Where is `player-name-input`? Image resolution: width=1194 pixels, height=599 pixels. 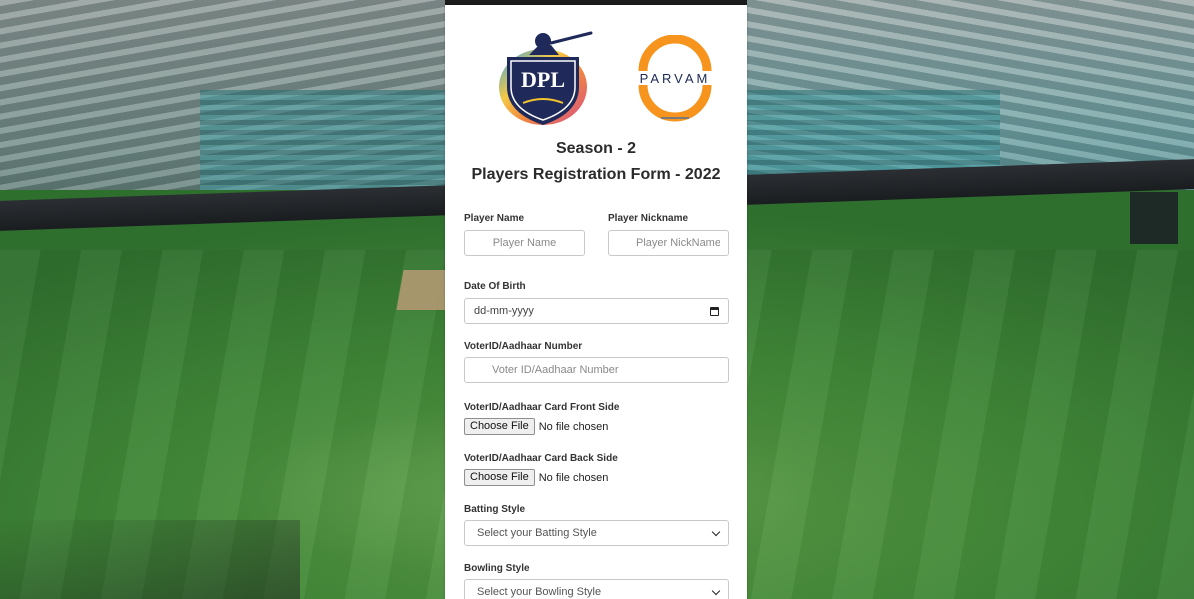
player-name-input is located at coordinates (524, 243).